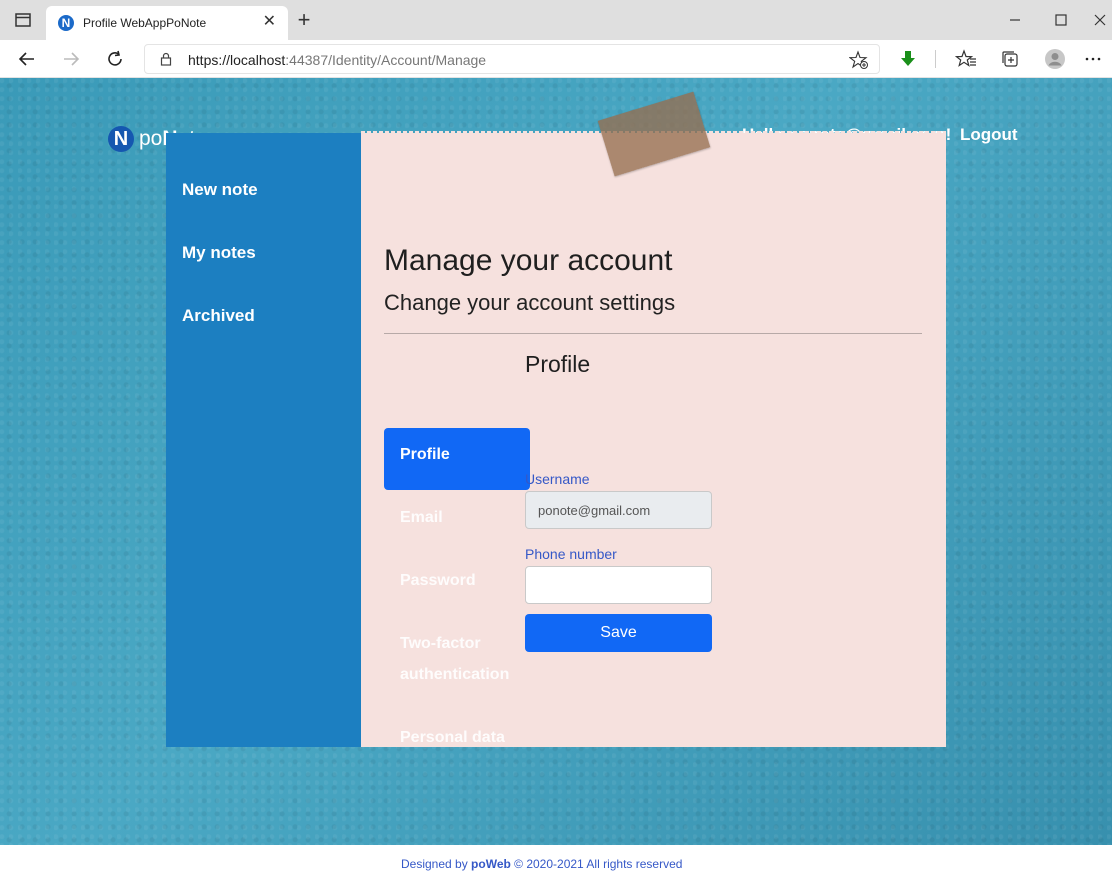 The image size is (1112, 888). I want to click on maximize-icon, so click(1061, 20).